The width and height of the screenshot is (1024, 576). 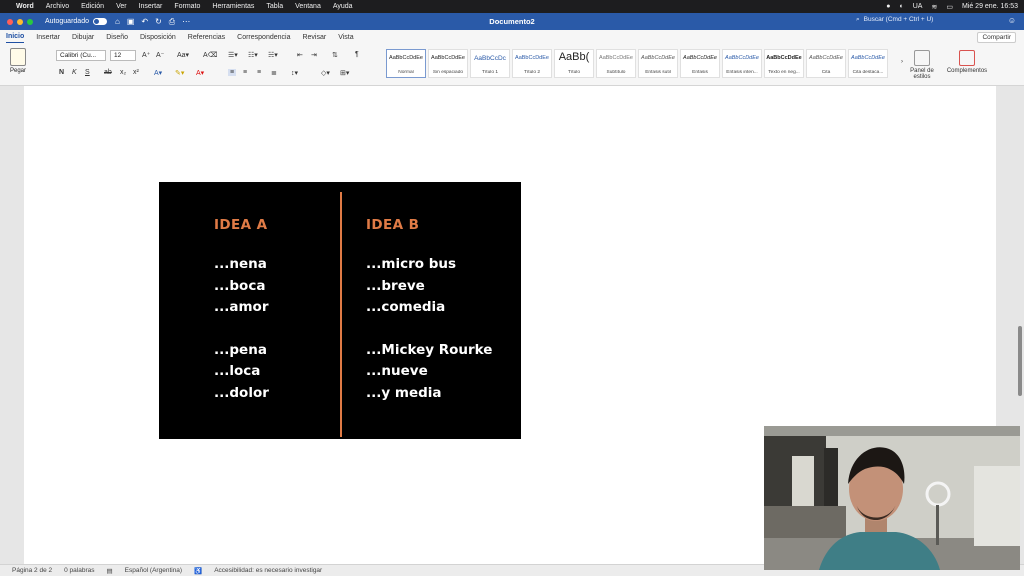 I want to click on style-titulo-2: AaBbCcDdEe Título 2, so click(x=532, y=63).